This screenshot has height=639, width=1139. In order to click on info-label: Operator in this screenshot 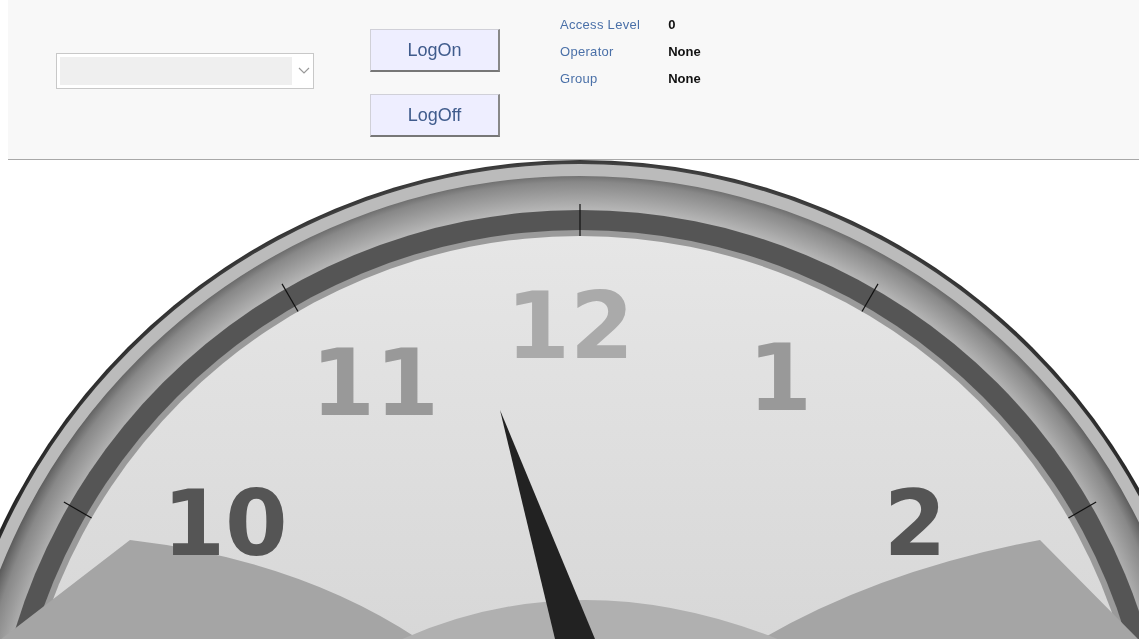, I will do `click(587, 51)`.